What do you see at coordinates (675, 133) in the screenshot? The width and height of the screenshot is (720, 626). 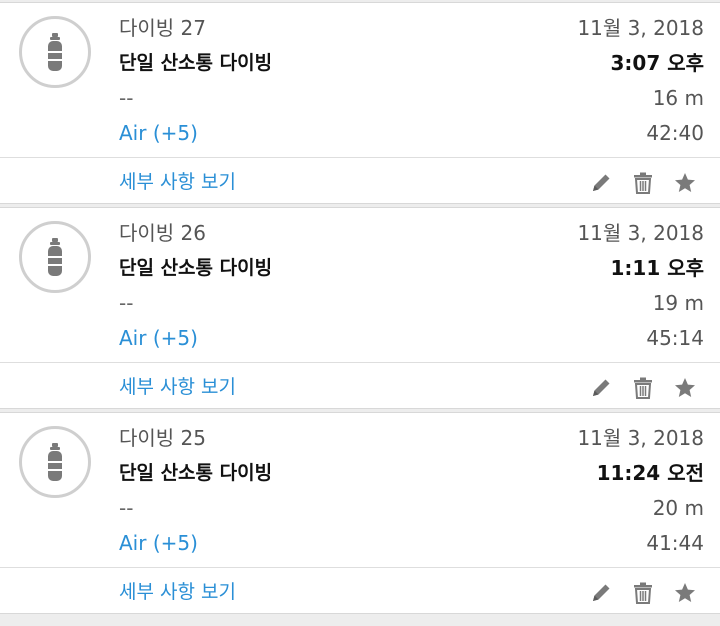 I see `dive-duration: 42:40` at bounding box center [675, 133].